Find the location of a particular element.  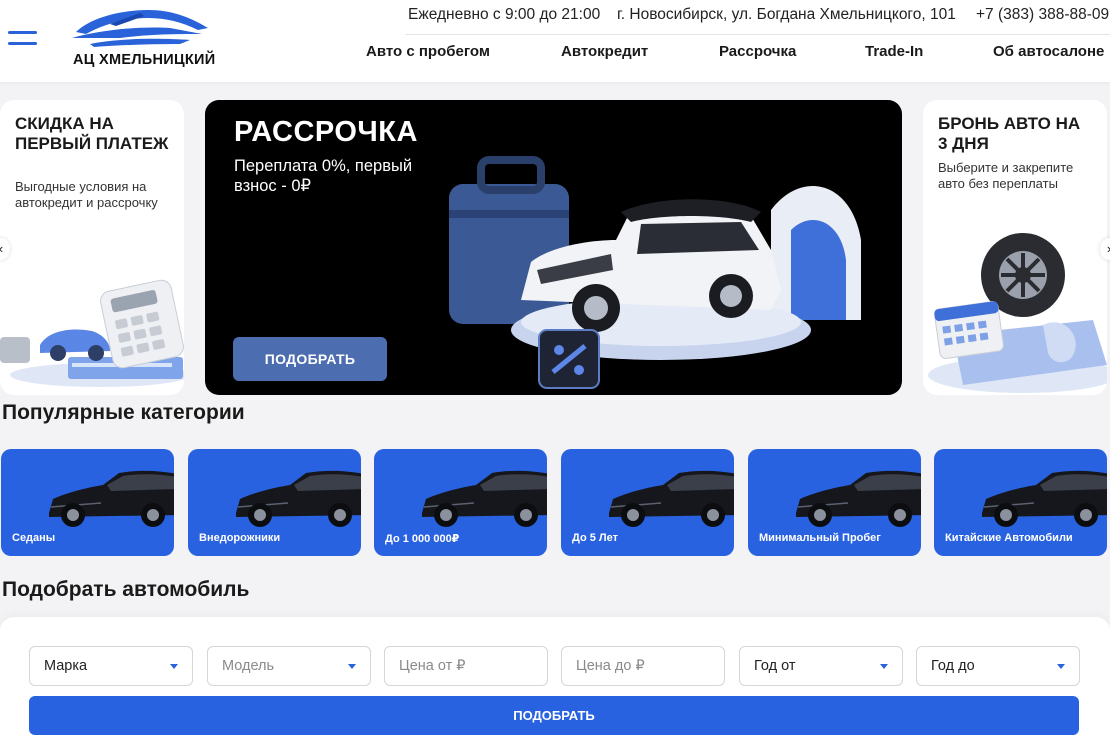

nav-car-loan: Автокредит is located at coordinates (604, 51).